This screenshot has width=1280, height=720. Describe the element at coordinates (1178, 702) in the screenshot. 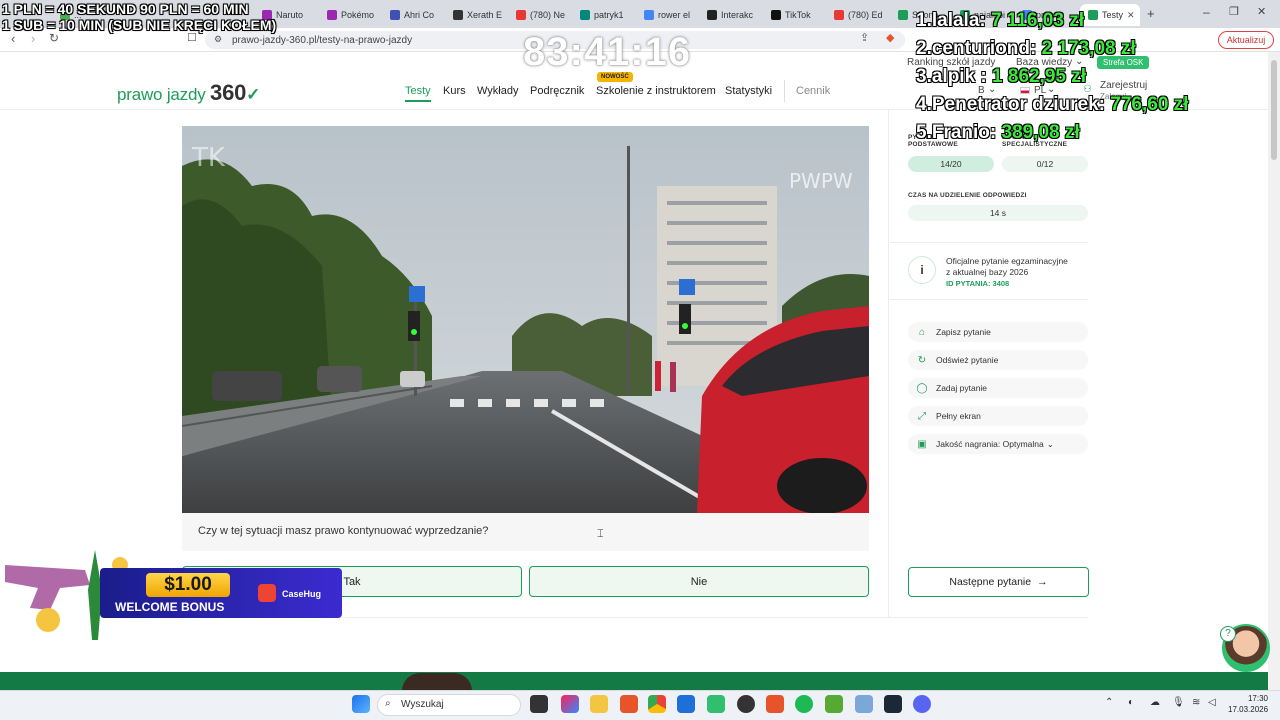

I see `microphone-icon: 🎙` at that location.